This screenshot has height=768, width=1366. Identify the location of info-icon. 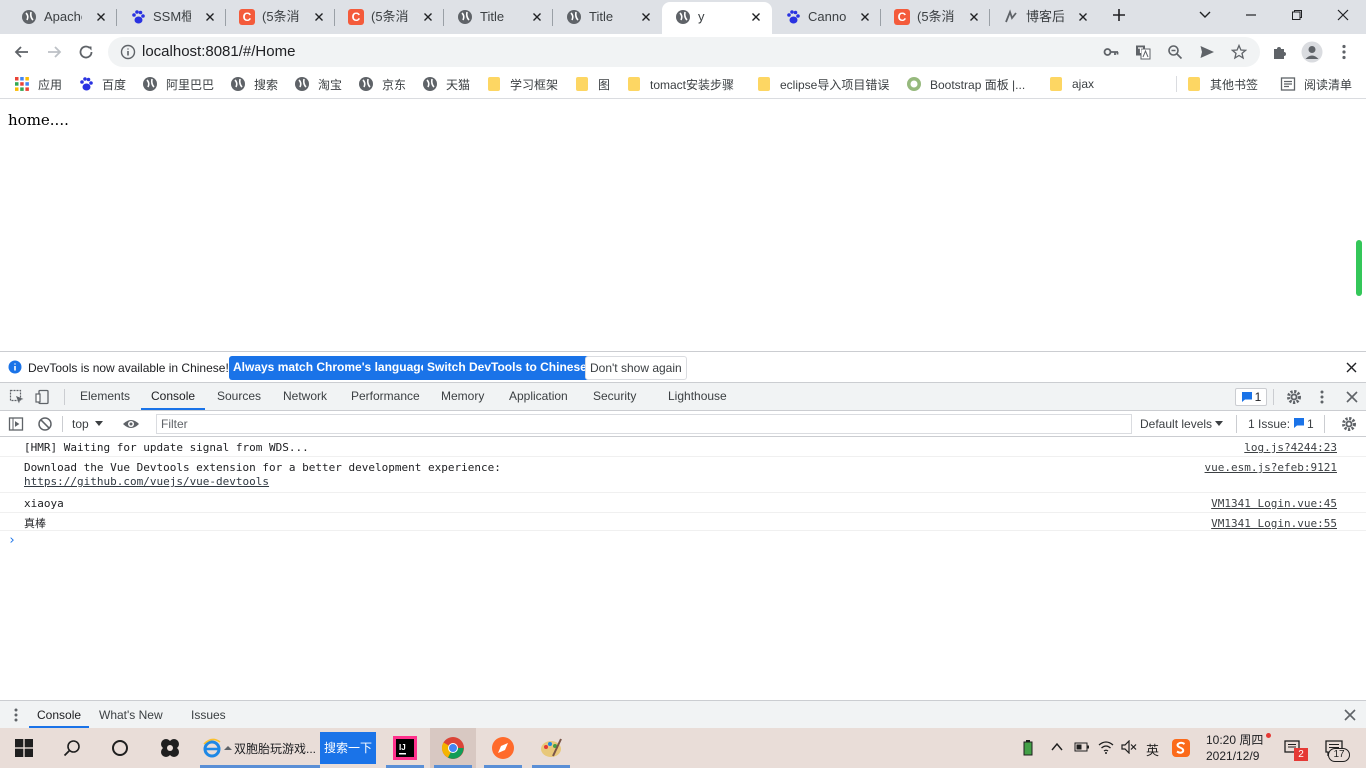
(128, 52).